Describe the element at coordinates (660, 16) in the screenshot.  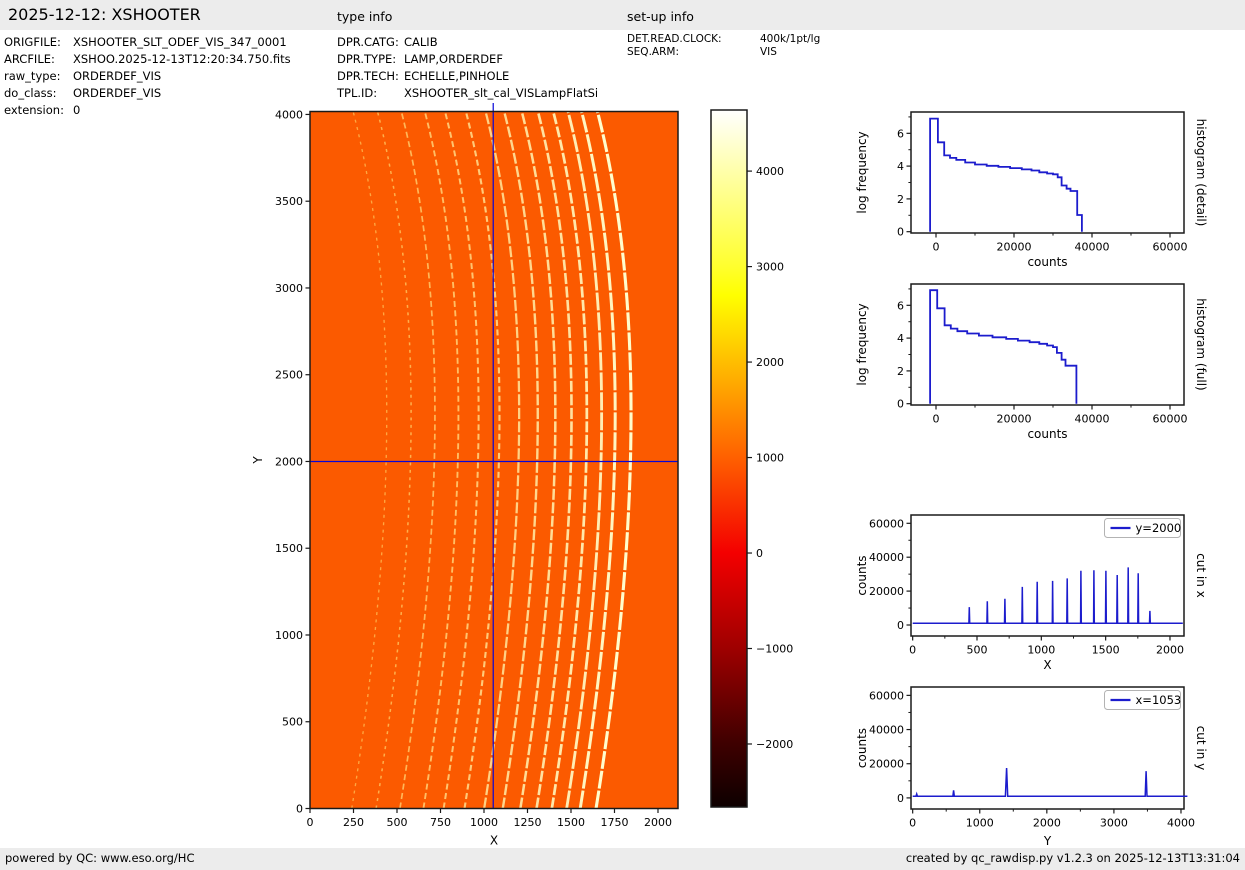
I see `setup-info-heading: set-up info` at that location.